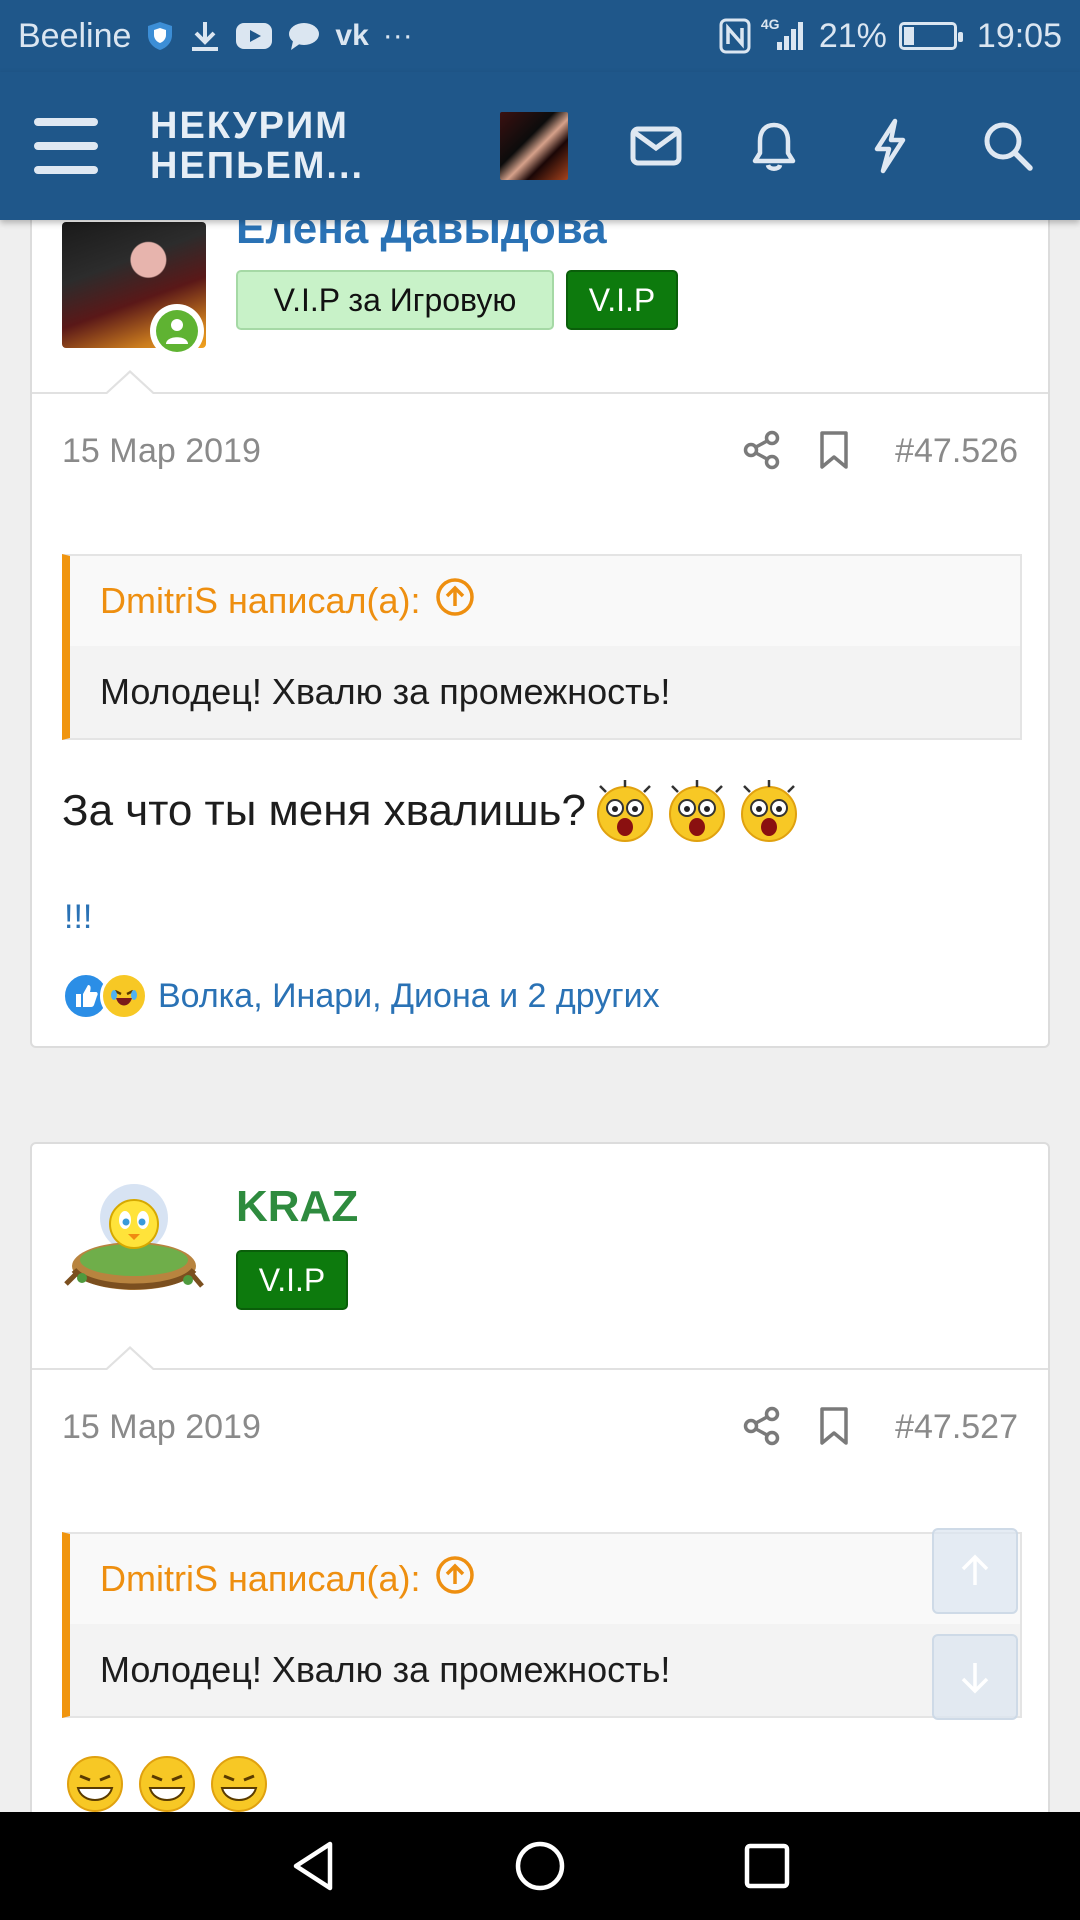 This screenshot has height=1920, width=1080. What do you see at coordinates (930, 36) in the screenshot?
I see `battery-icon` at bounding box center [930, 36].